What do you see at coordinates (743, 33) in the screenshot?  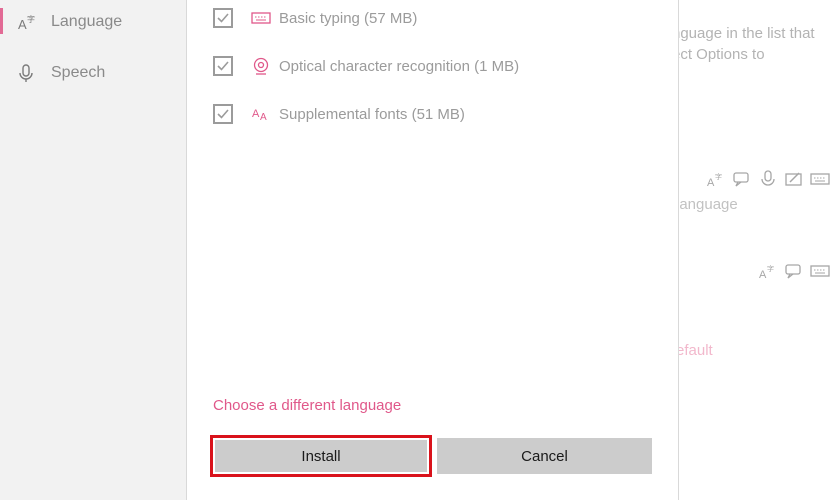 I see `bg-description-line1: nguage in the list that` at bounding box center [743, 33].